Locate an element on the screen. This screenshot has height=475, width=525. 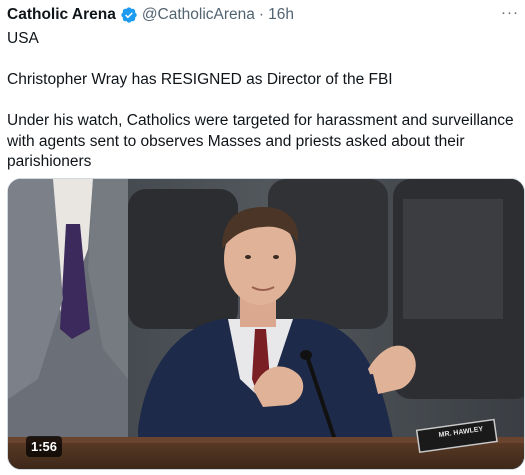
author-name: Catholic Arena is located at coordinates (61, 15).